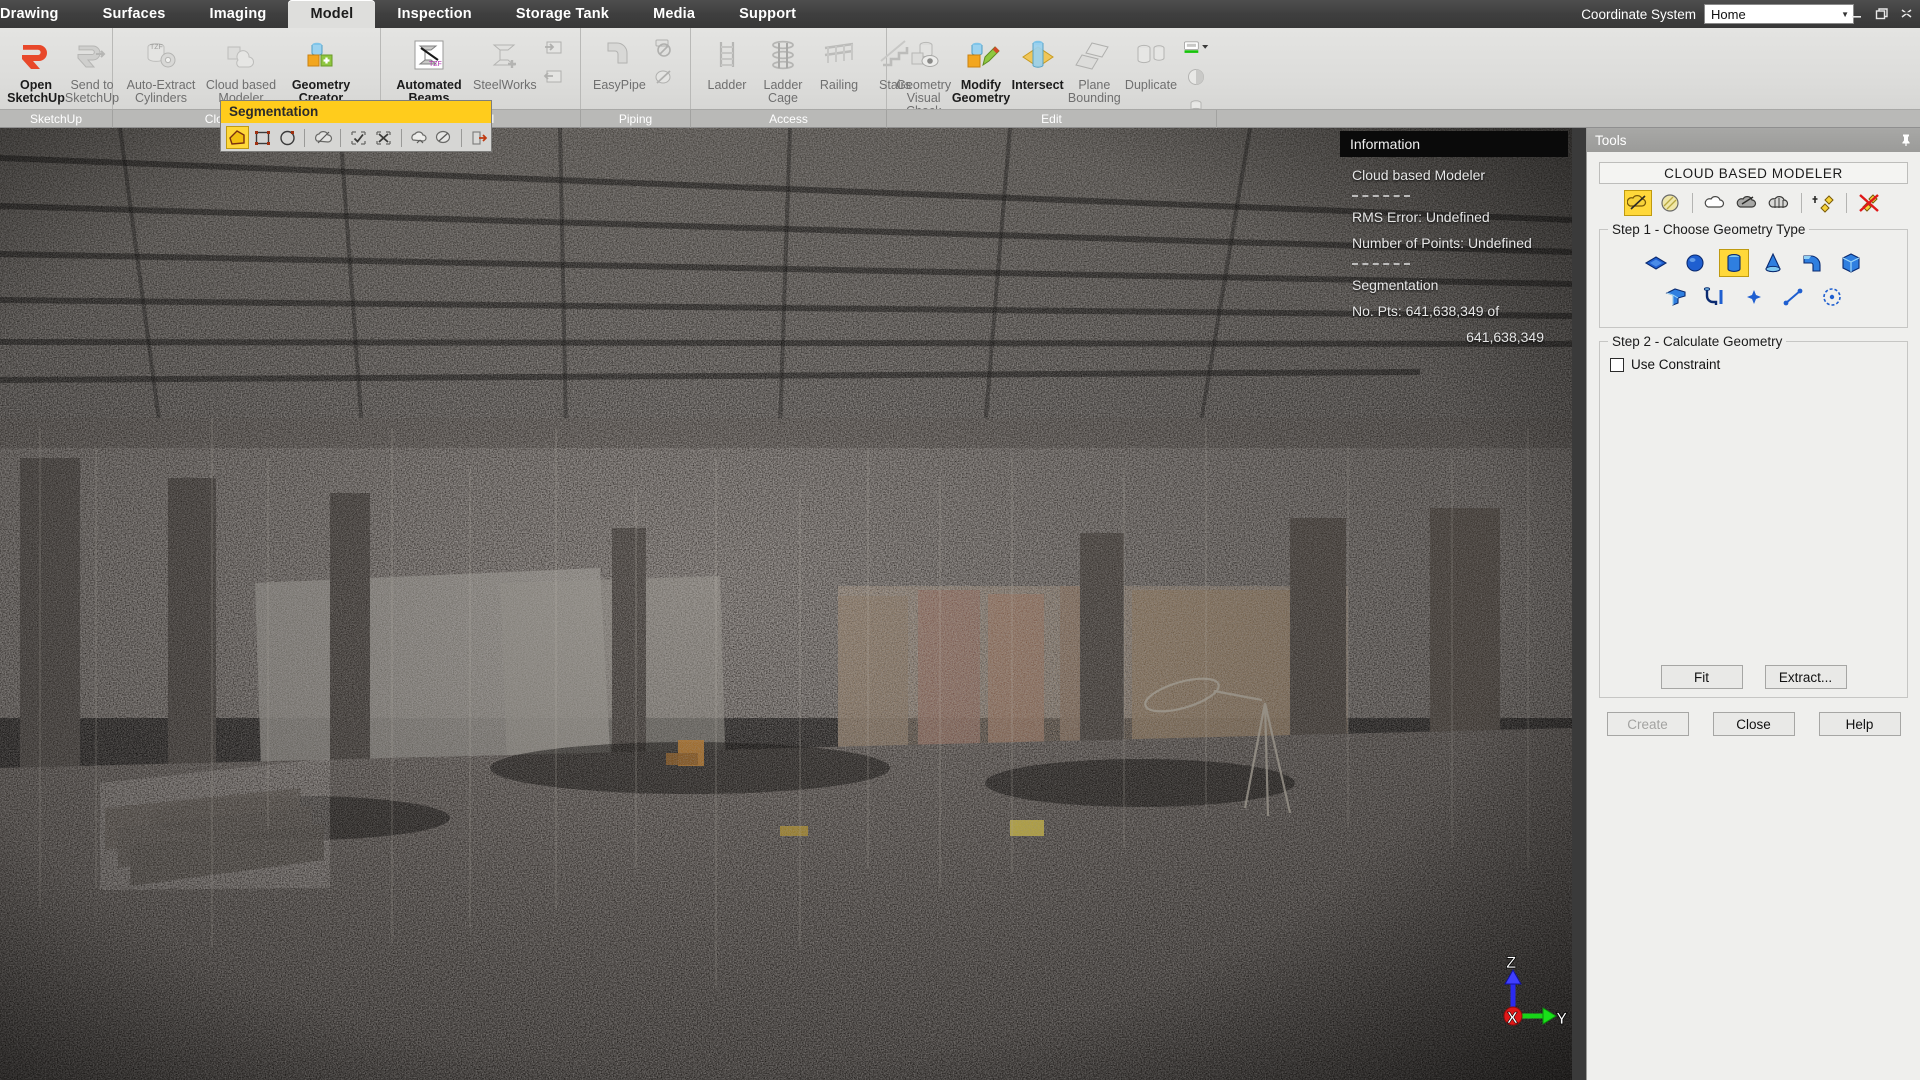 The width and height of the screenshot is (1920, 1080). What do you see at coordinates (1676, 297) in the screenshot?
I see `steel-beam-geometry-icon` at bounding box center [1676, 297].